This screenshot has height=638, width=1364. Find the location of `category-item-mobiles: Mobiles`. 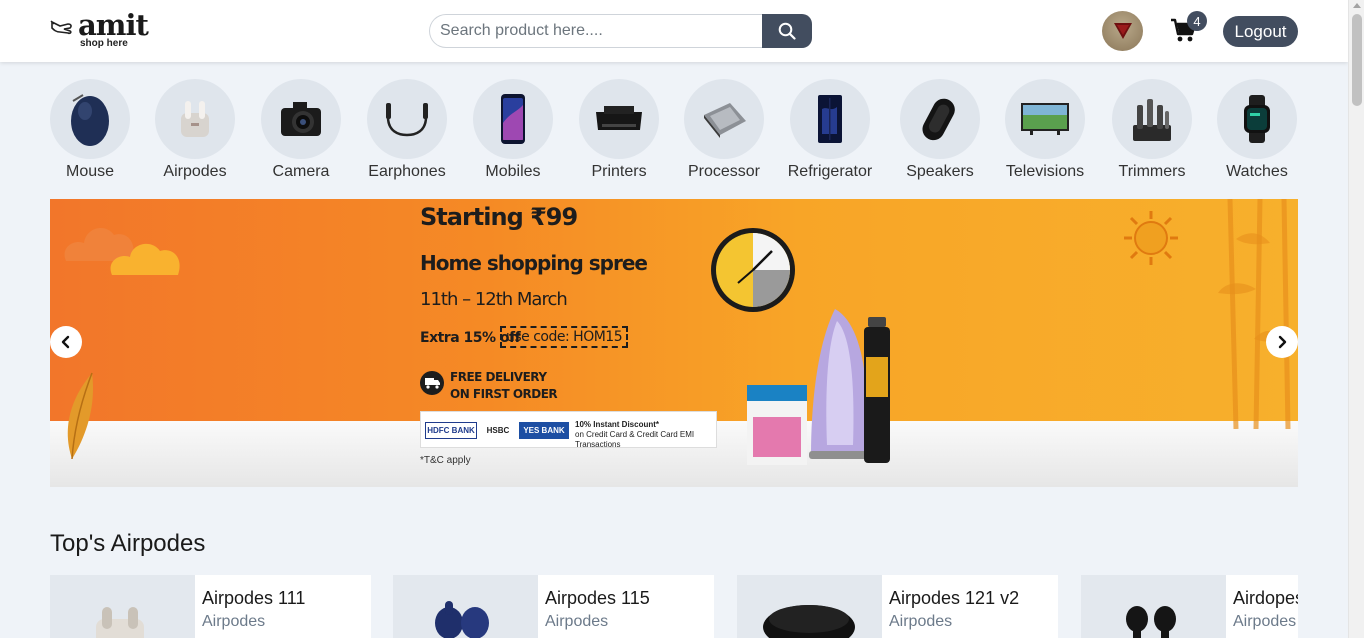

category-item-mobiles: Mobiles is located at coordinates (513, 130).